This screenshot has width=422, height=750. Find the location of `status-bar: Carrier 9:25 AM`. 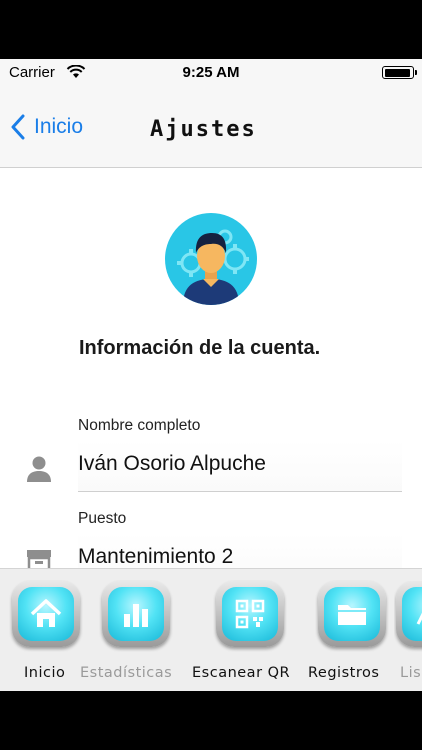

status-bar: Carrier 9:25 AM is located at coordinates (211, 73).